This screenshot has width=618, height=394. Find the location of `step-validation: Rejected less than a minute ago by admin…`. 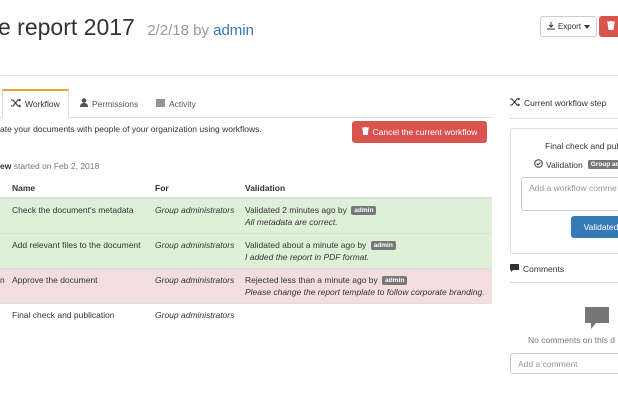

step-validation: Rejected less than a minute ago by admin… is located at coordinates (368, 285).